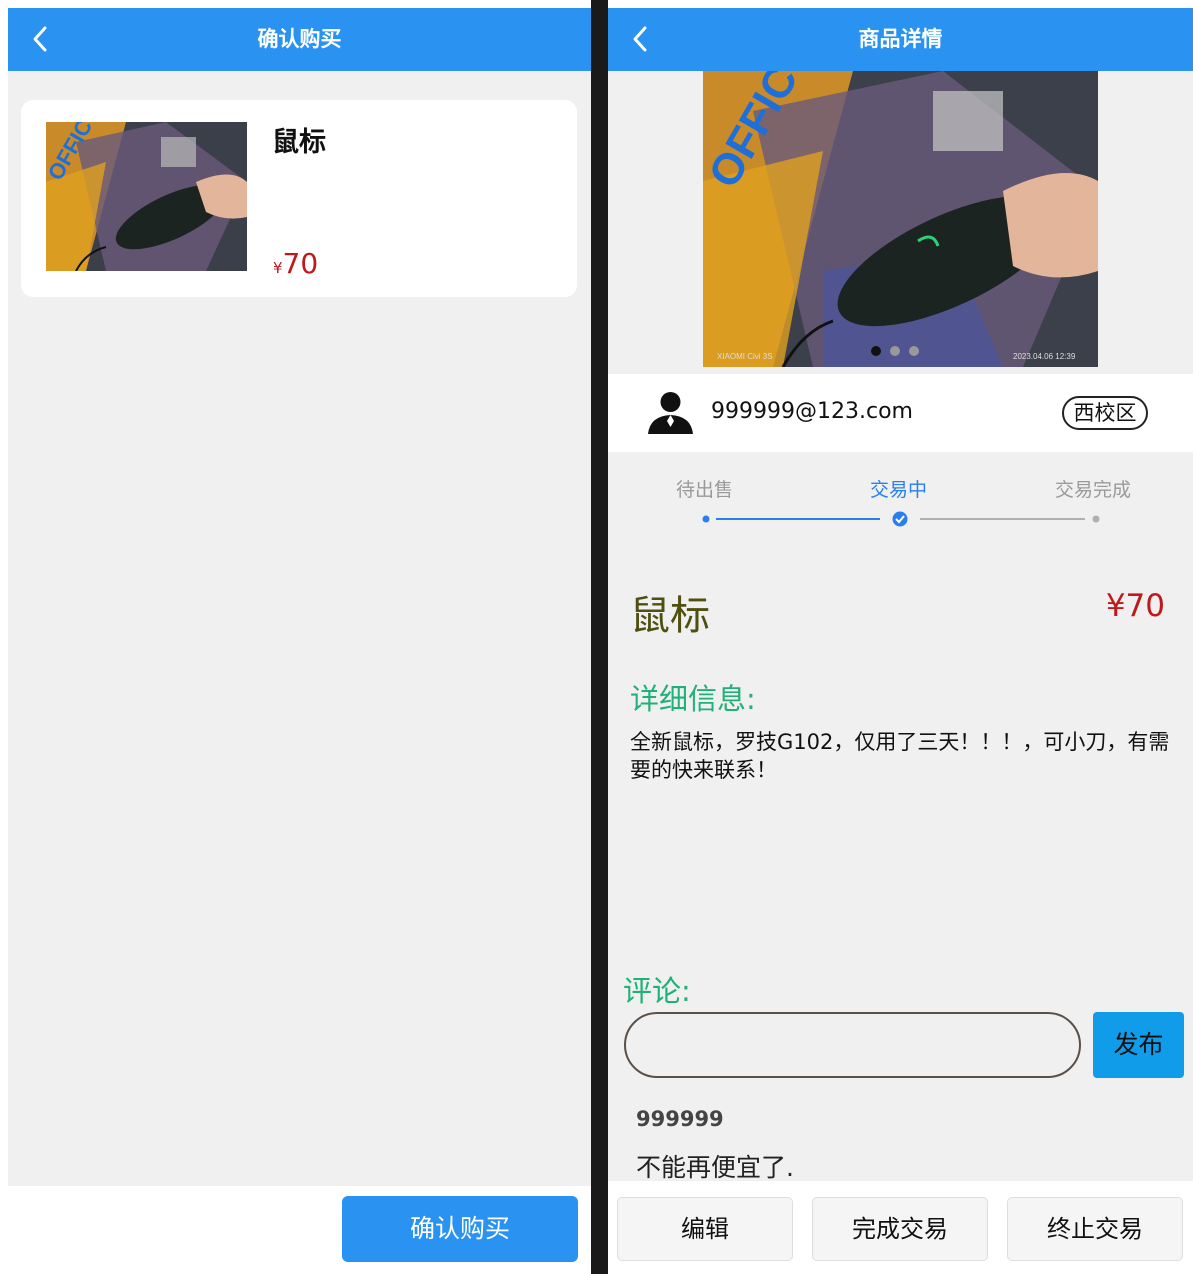 This screenshot has width=1193, height=1274. I want to click on product-thumbnail: OFFIC, so click(146, 196).